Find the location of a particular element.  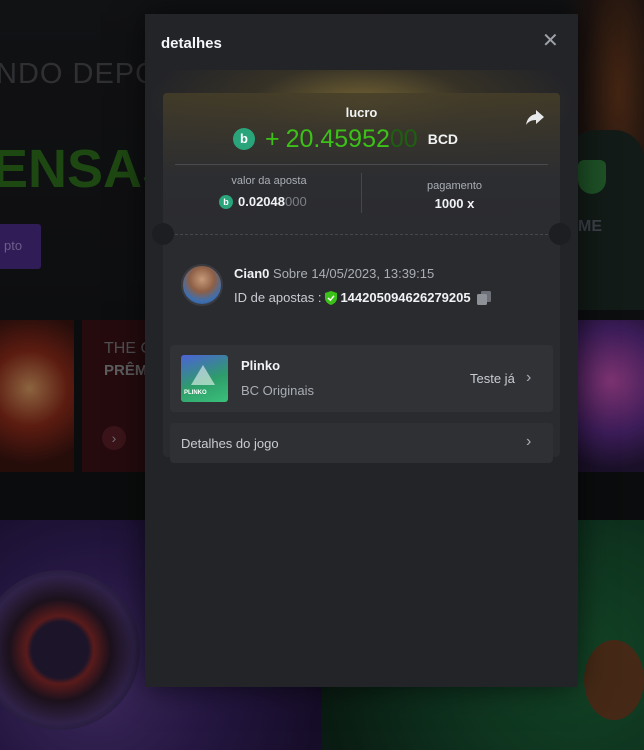

profit-label: lucro is located at coordinates (361, 112).